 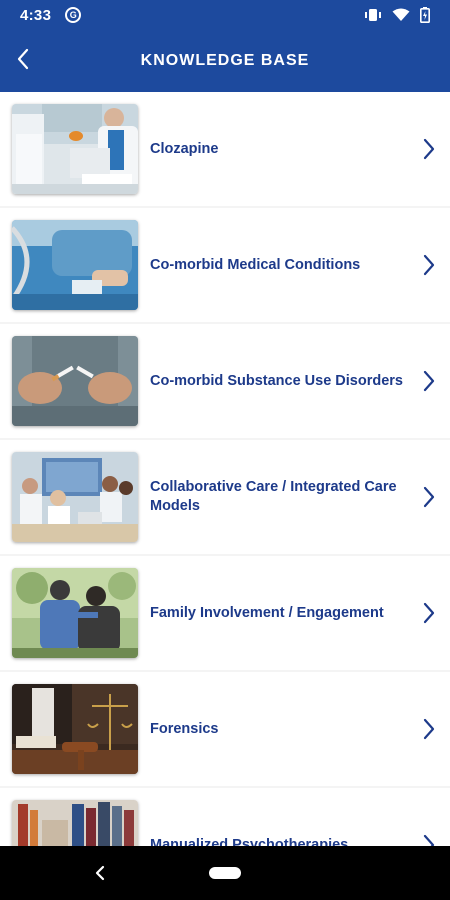 I want to click on back-button, so click(x=23, y=61).